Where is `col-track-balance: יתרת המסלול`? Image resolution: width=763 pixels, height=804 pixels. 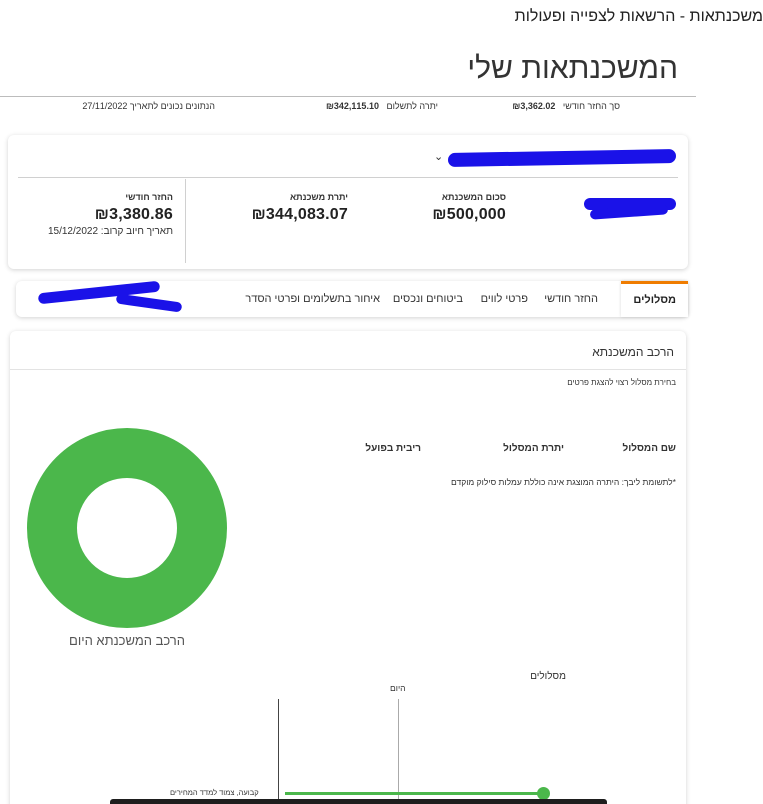 col-track-balance: יתרת המסלול is located at coordinates (533, 448).